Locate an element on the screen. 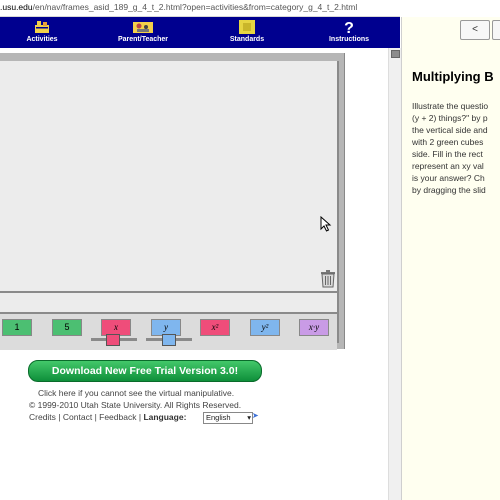 The image size is (500, 500). activity-title: Multiplying B is located at coordinates (453, 76).